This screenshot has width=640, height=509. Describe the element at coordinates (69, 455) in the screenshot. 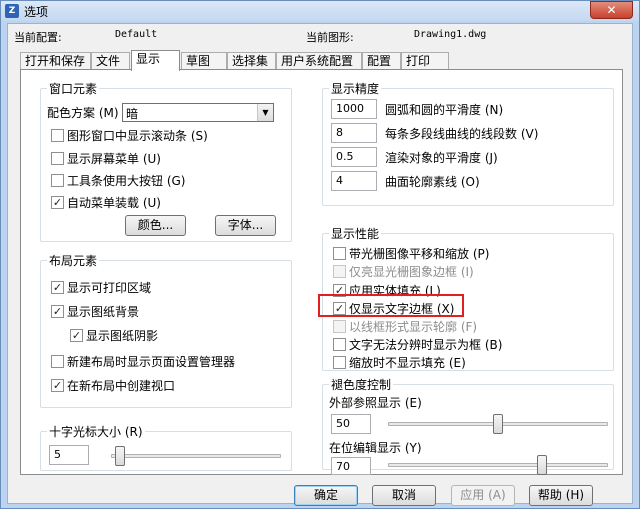

I see `crosshair-size-input: 5` at that location.